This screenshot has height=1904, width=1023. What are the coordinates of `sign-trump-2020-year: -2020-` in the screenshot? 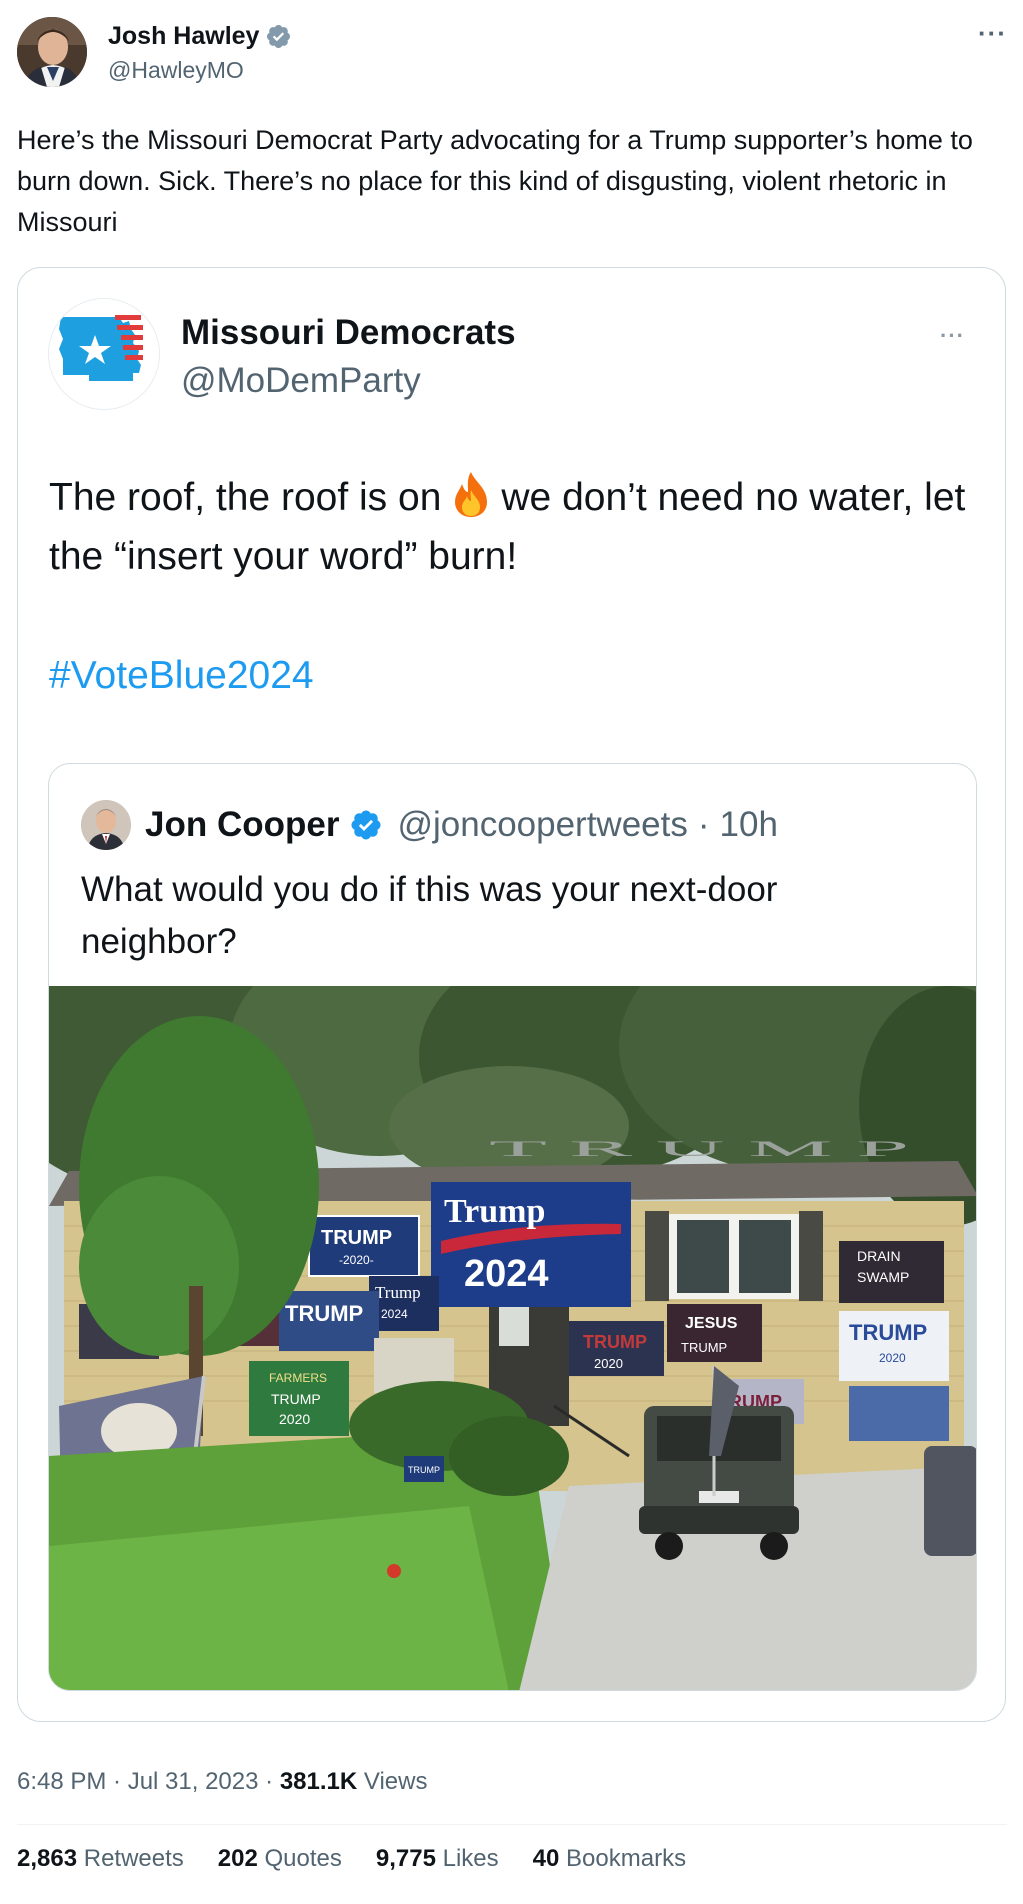 It's located at (356, 1260).